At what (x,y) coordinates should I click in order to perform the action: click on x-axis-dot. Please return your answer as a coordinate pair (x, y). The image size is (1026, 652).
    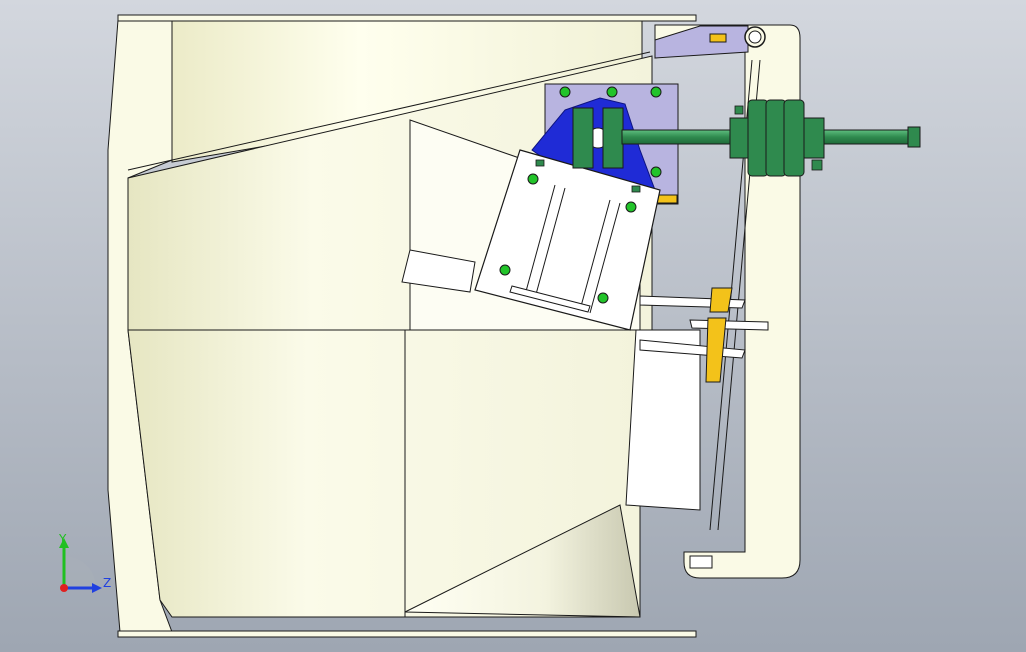
    Looking at the image, I should click on (64, 588).